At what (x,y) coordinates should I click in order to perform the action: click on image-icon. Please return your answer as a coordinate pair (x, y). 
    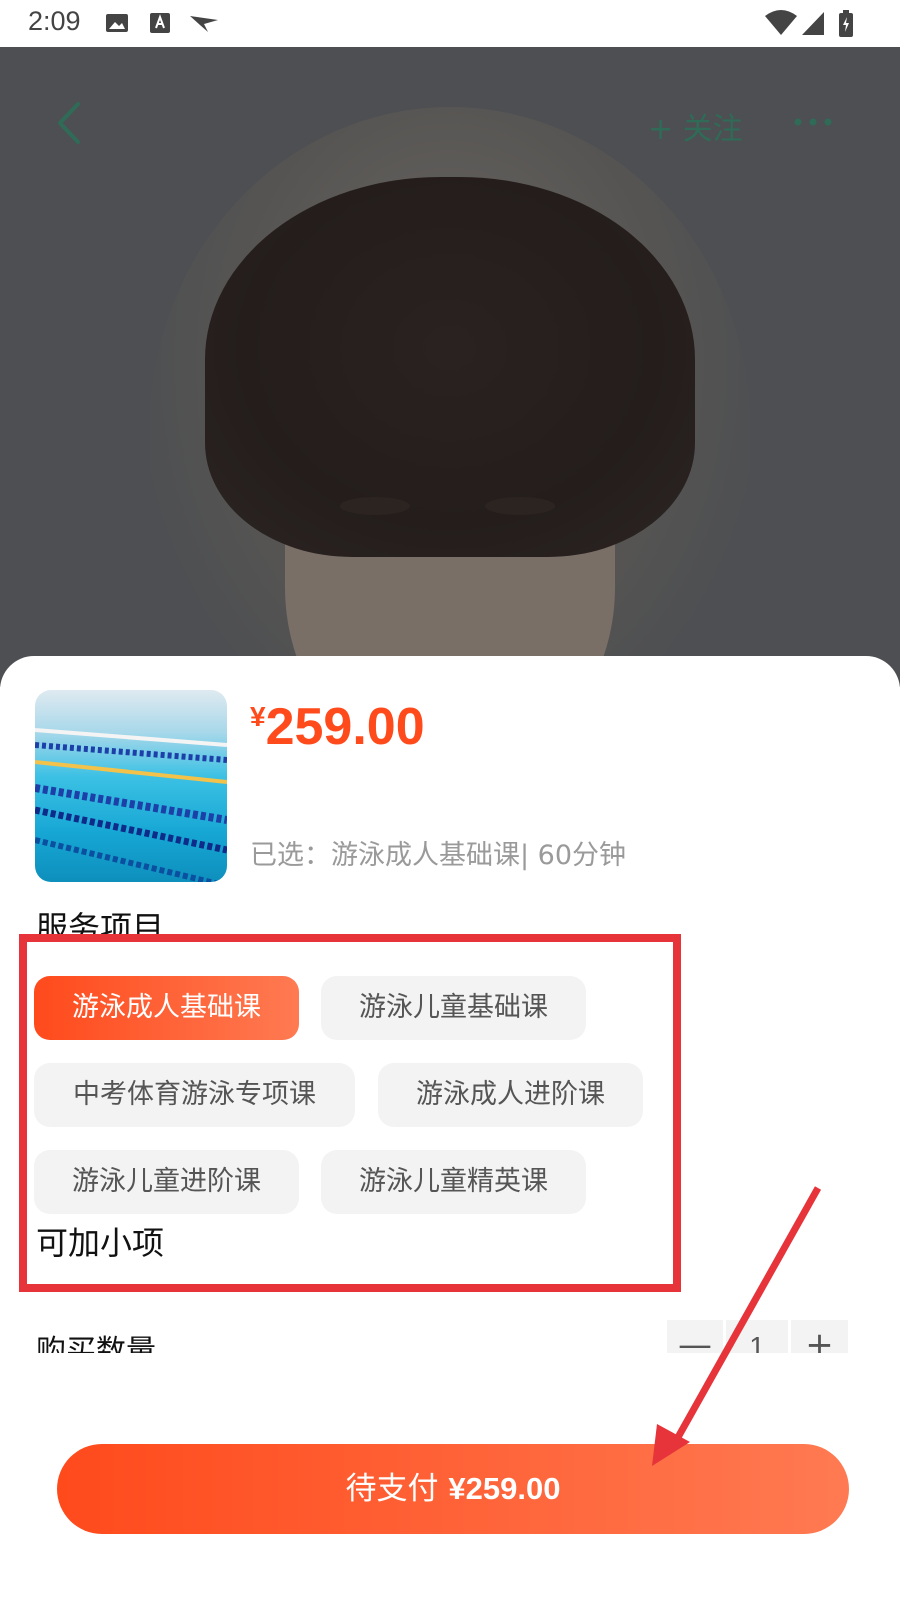
    Looking at the image, I should click on (117, 23).